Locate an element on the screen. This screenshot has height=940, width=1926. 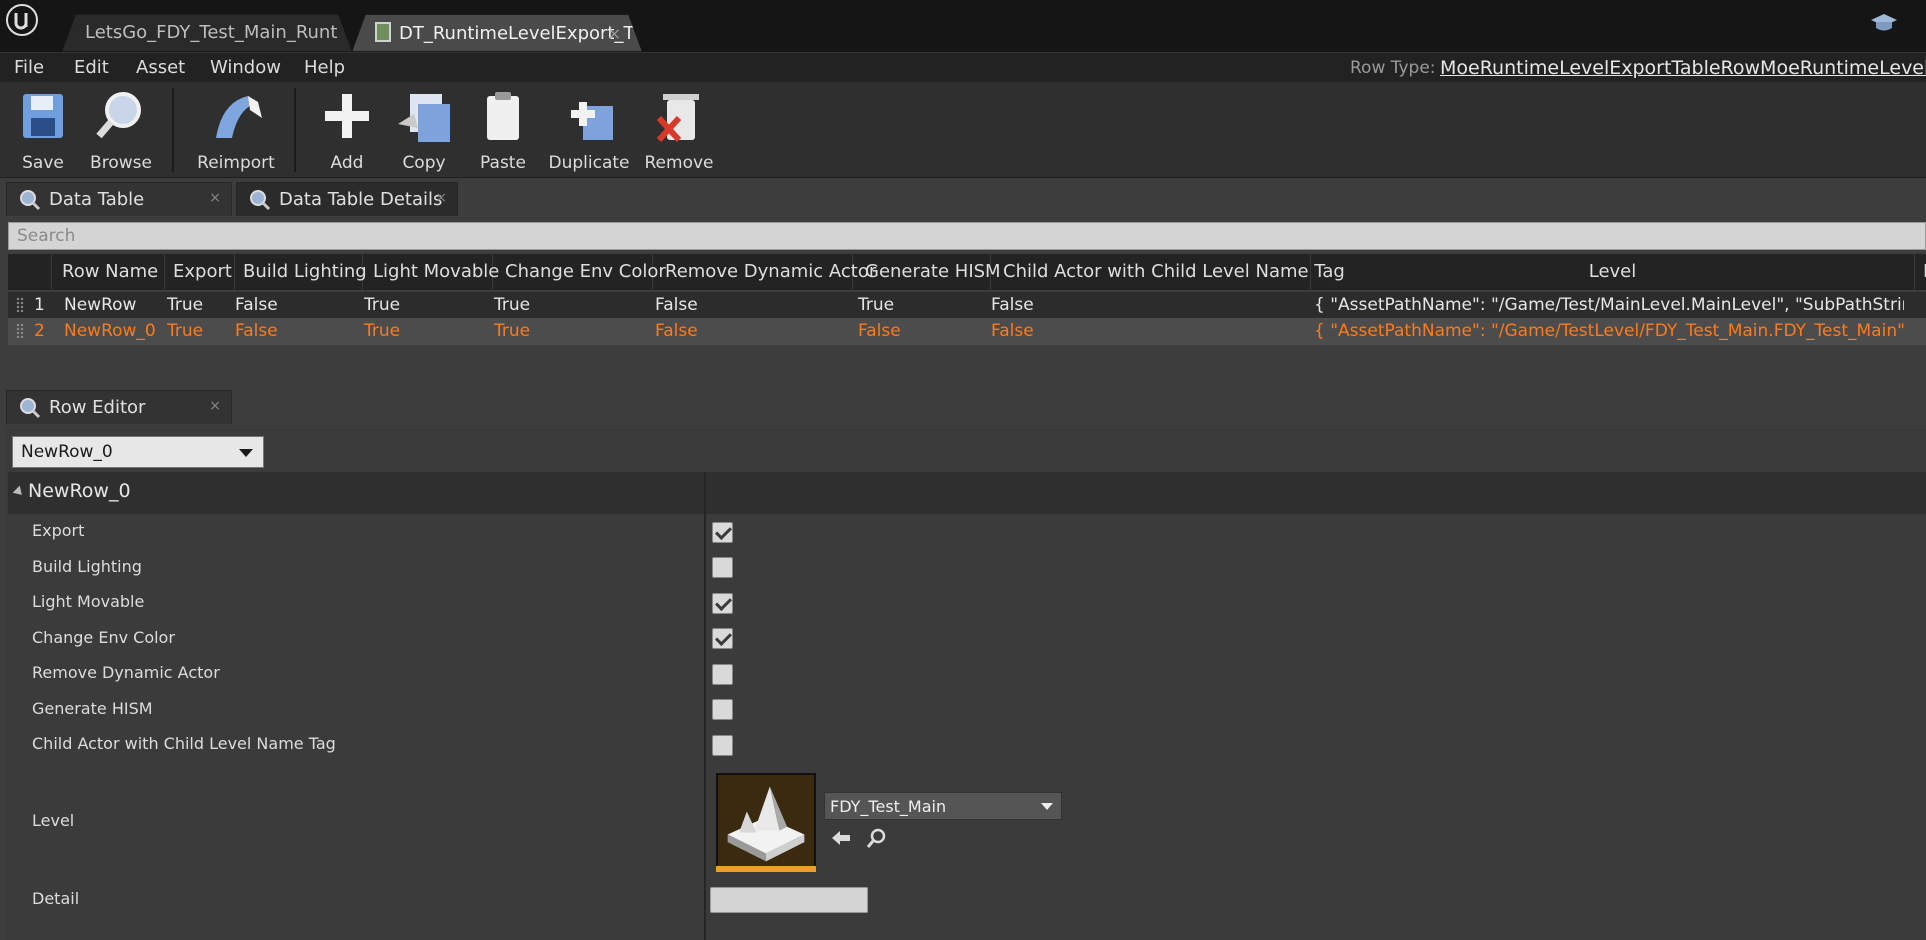
column-header: Child Actor with Child Level Name Tag is located at coordinates (1168, 272).